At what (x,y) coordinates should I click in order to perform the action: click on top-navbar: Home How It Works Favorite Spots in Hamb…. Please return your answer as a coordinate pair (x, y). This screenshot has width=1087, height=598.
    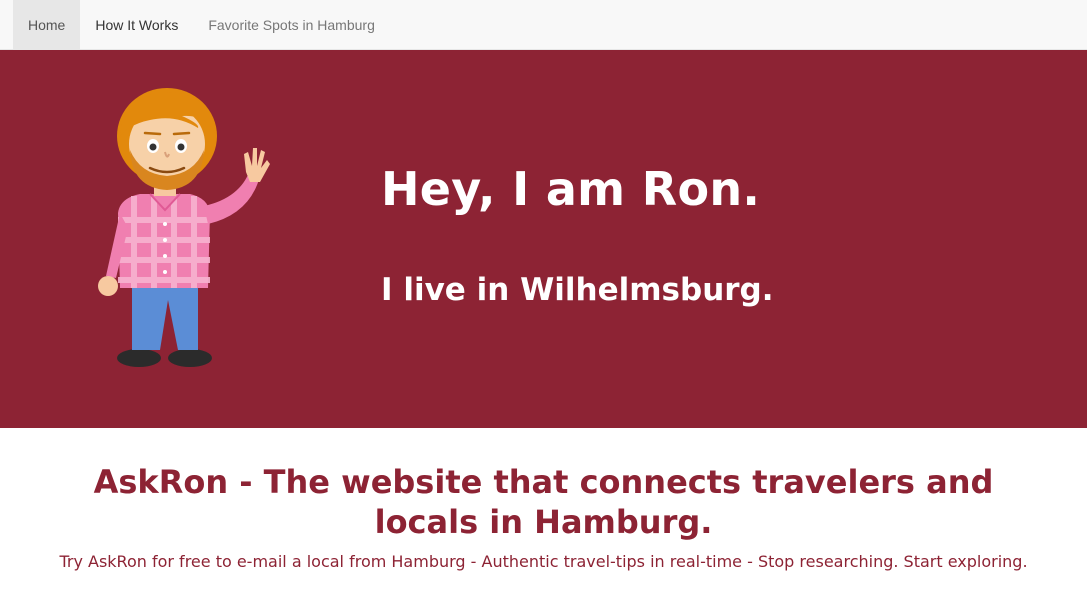
    Looking at the image, I should click on (543, 25).